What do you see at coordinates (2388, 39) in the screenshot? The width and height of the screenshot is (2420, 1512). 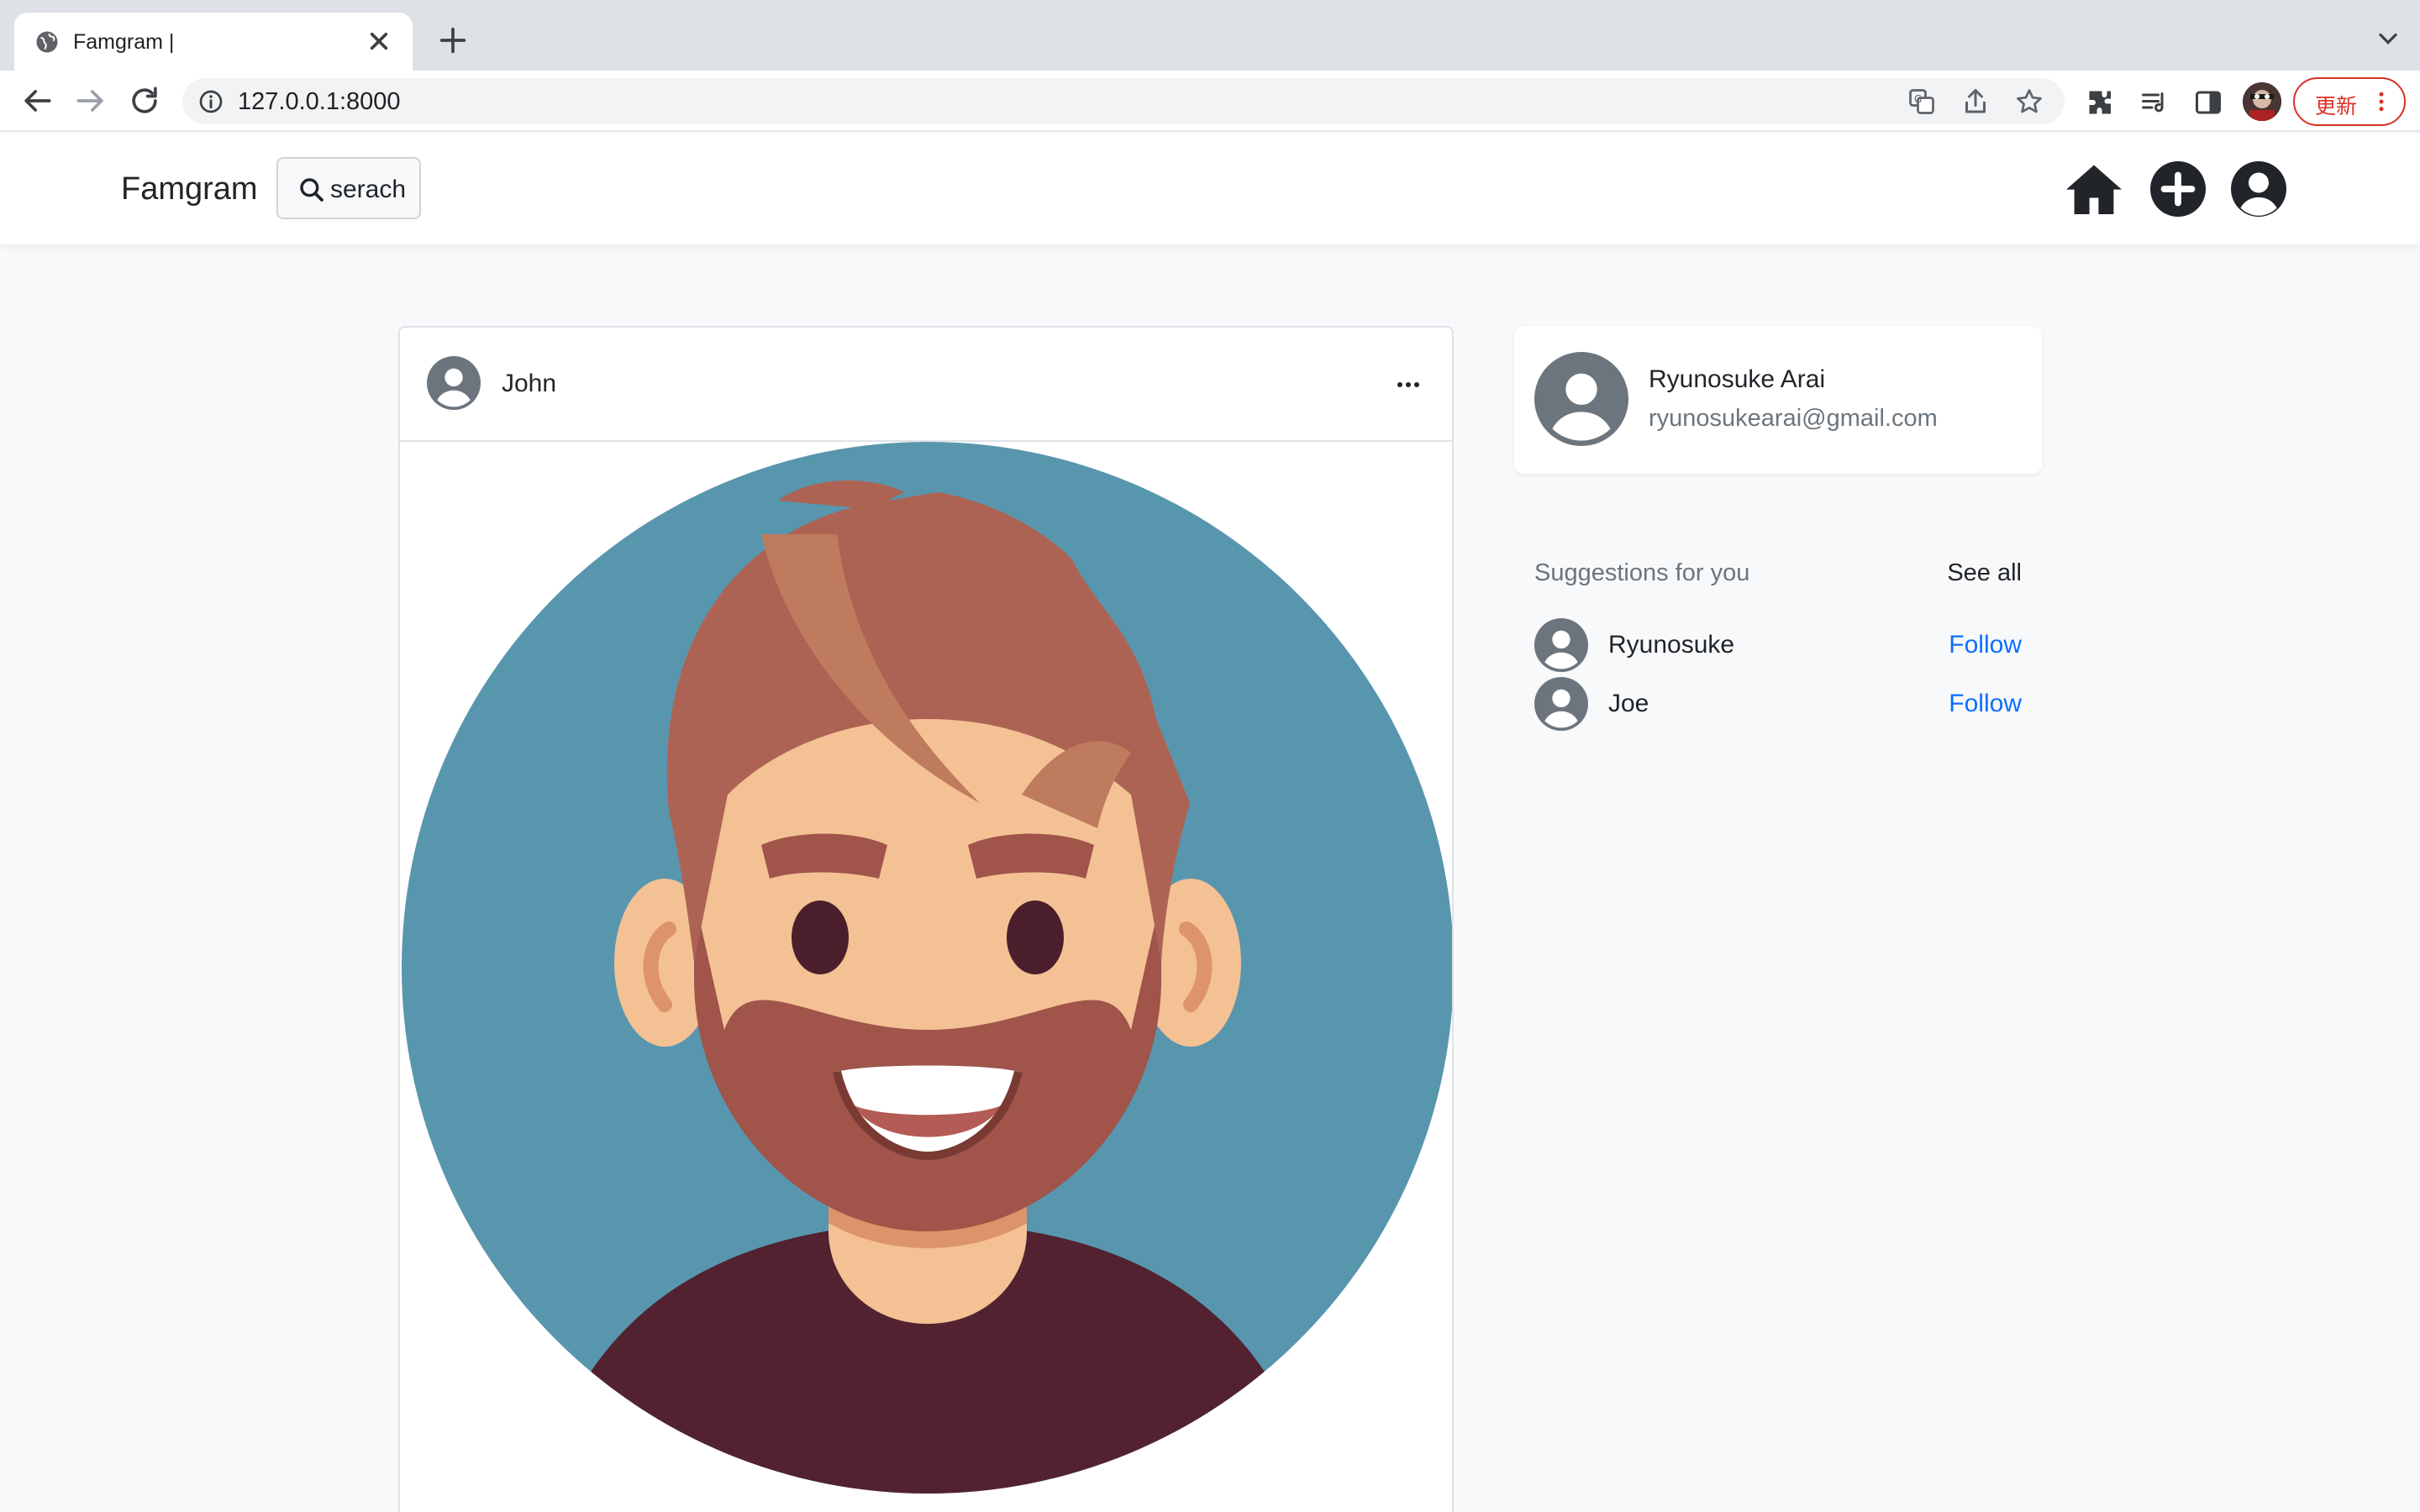 I see `chevron-down-icon` at bounding box center [2388, 39].